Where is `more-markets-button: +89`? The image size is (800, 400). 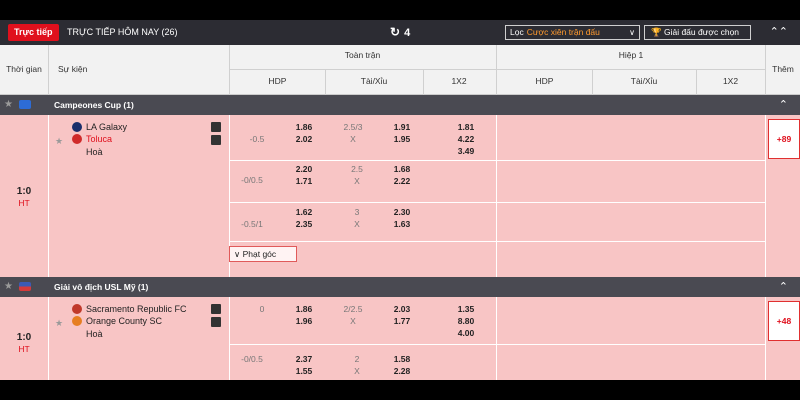
more-markets-button: +89 is located at coordinates (784, 139).